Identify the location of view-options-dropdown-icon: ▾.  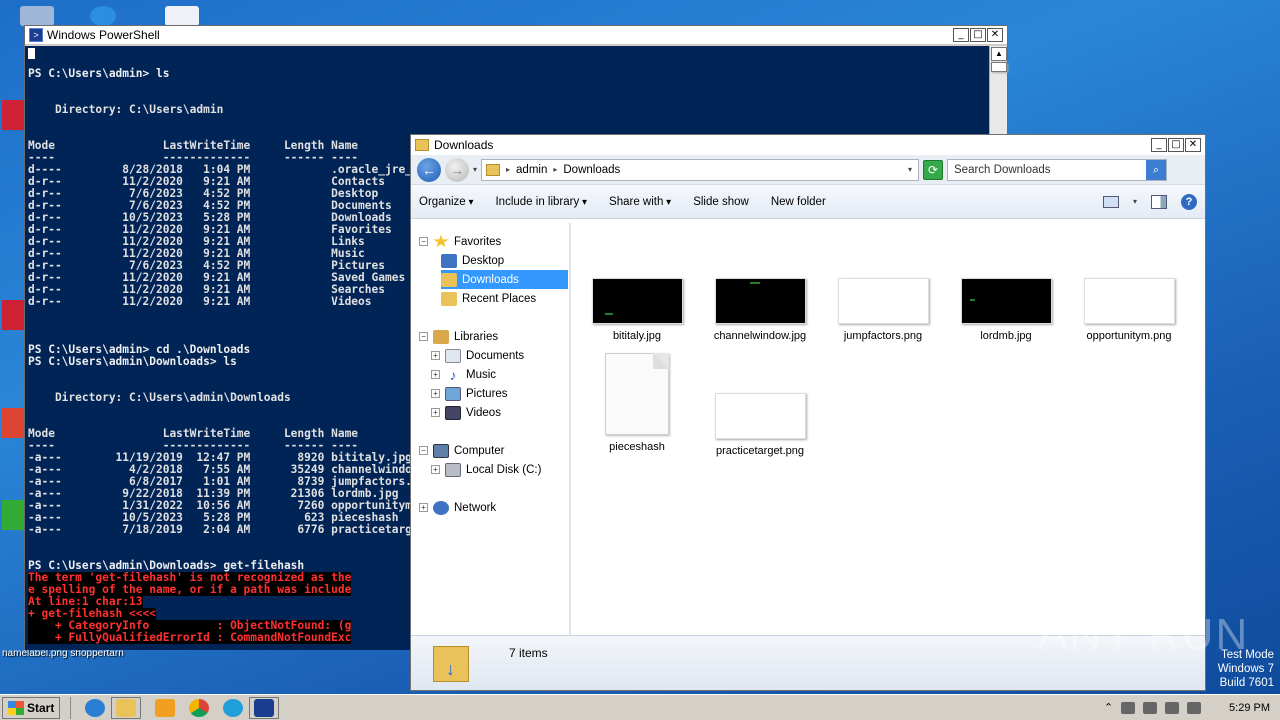
(1135, 201).